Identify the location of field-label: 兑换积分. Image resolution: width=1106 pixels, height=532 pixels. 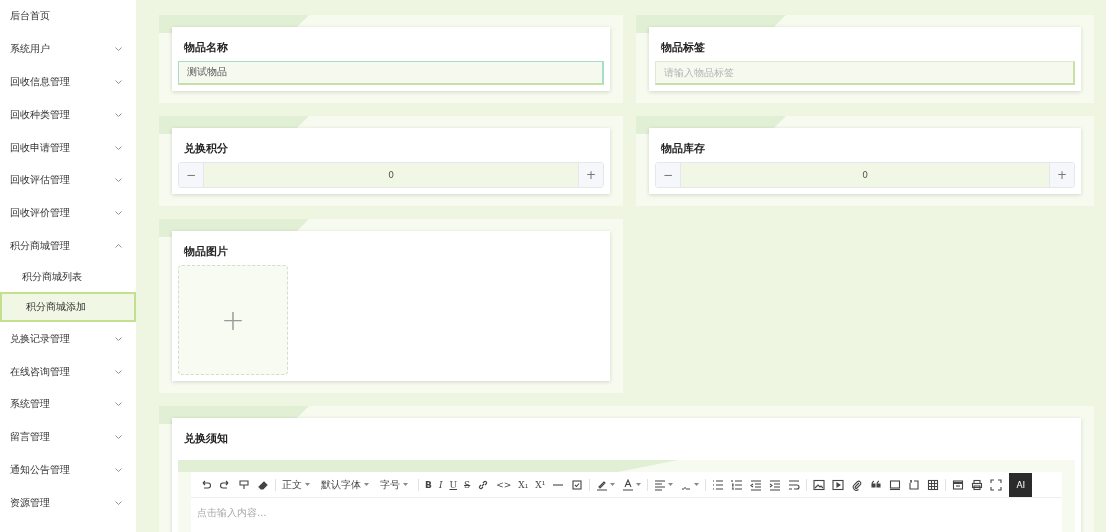
(205, 149).